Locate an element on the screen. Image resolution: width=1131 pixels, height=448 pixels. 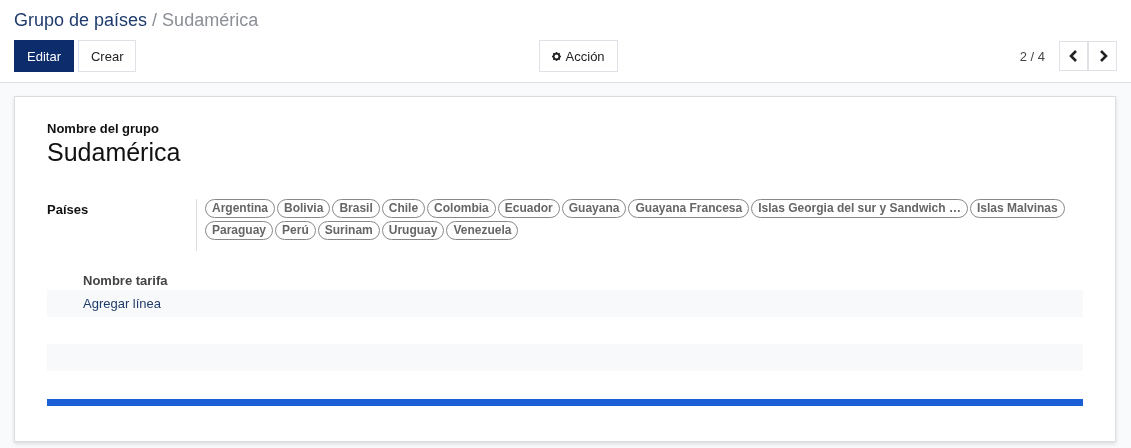
breadcrumb-current: Sudamérica is located at coordinates (210, 20).